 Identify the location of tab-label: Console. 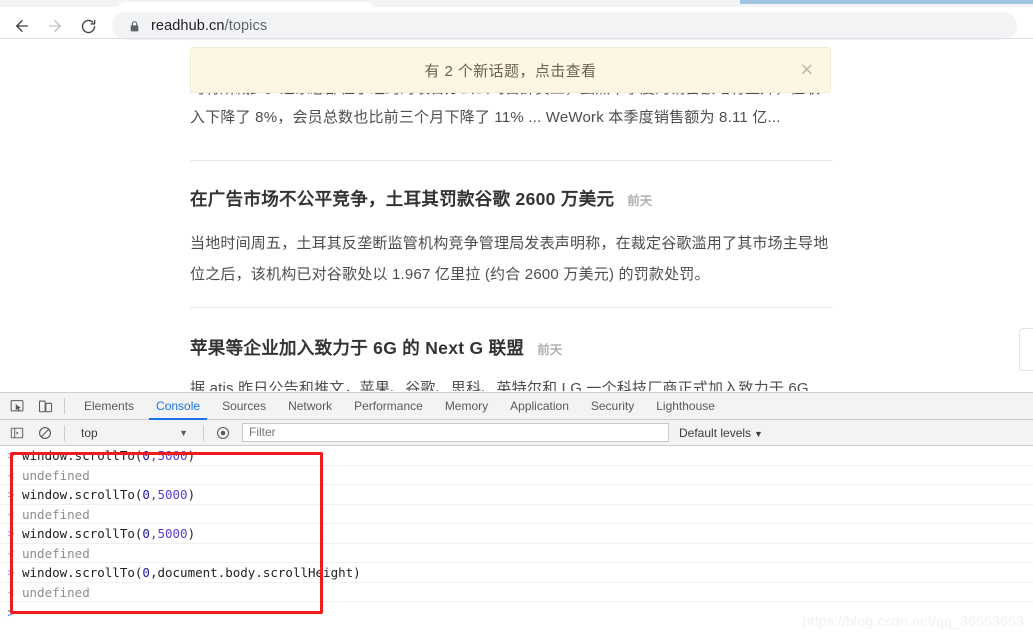
(178, 406).